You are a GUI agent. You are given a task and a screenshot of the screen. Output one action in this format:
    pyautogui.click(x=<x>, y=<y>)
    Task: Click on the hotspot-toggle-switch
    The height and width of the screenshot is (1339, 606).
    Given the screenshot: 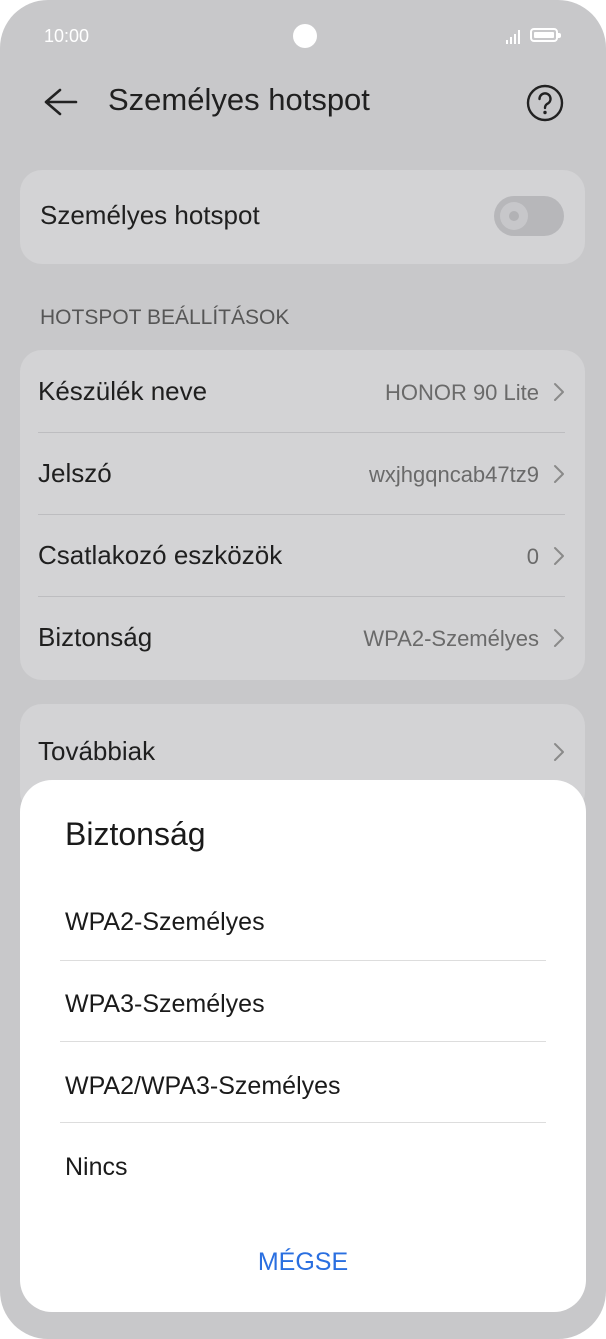 What is the action you would take?
    pyautogui.click(x=529, y=216)
    